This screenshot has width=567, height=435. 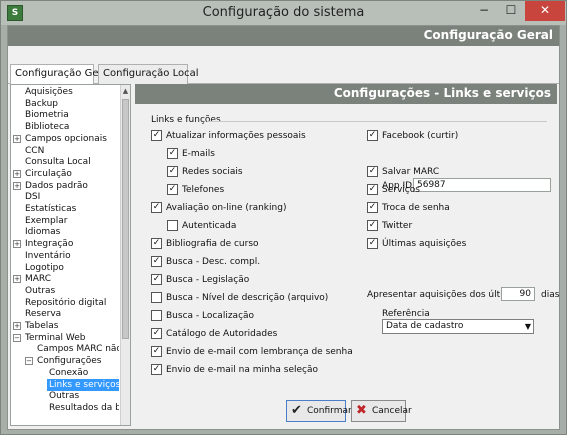 I want to click on checkbox-left_checks: Busca - Localização, so click(x=202, y=316).